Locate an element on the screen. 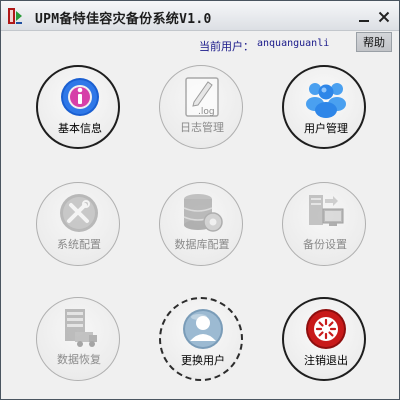 The width and height of the screenshot is (400, 400). tile-database-config: 数据库配置 is located at coordinates (201, 224).